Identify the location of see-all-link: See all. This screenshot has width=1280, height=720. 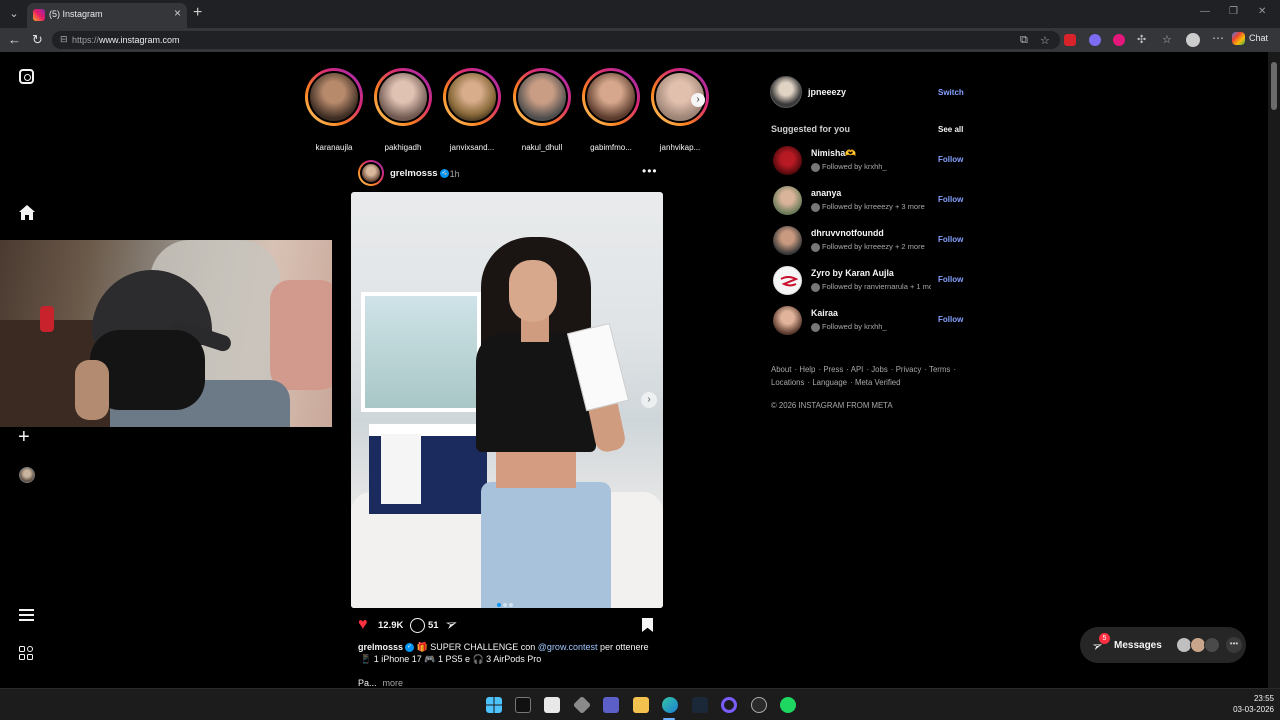
(950, 129).